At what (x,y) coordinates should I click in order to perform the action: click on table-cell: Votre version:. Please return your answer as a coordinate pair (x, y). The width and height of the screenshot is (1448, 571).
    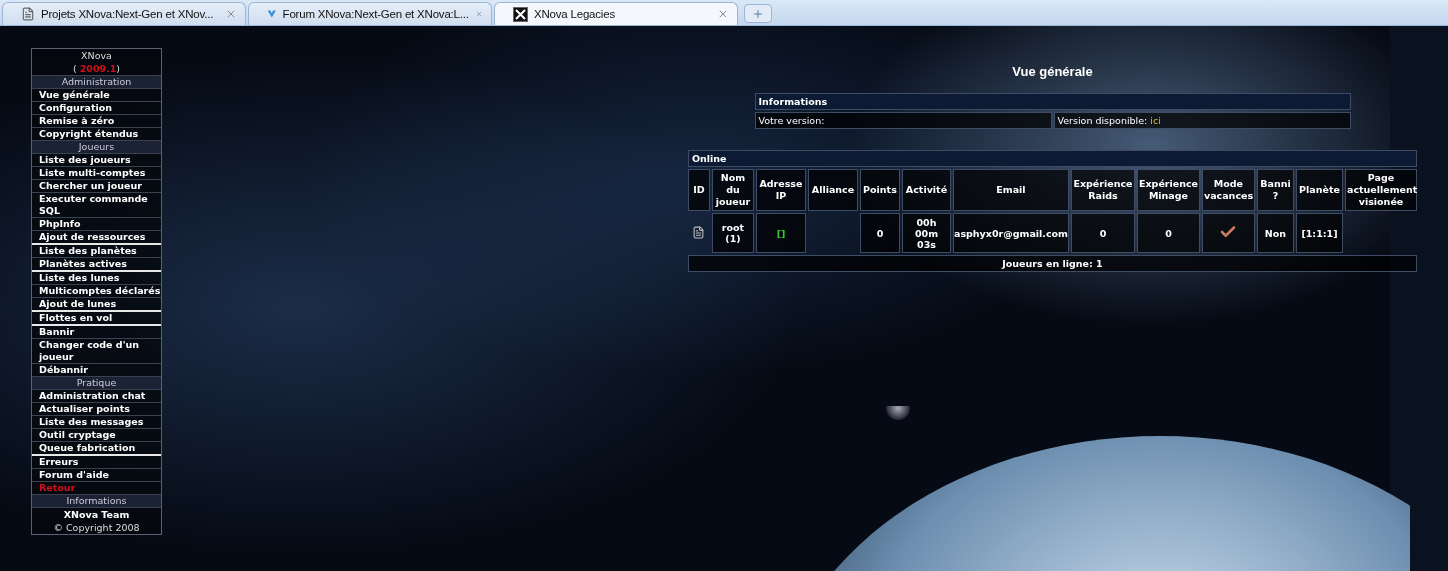
    Looking at the image, I should click on (903, 120).